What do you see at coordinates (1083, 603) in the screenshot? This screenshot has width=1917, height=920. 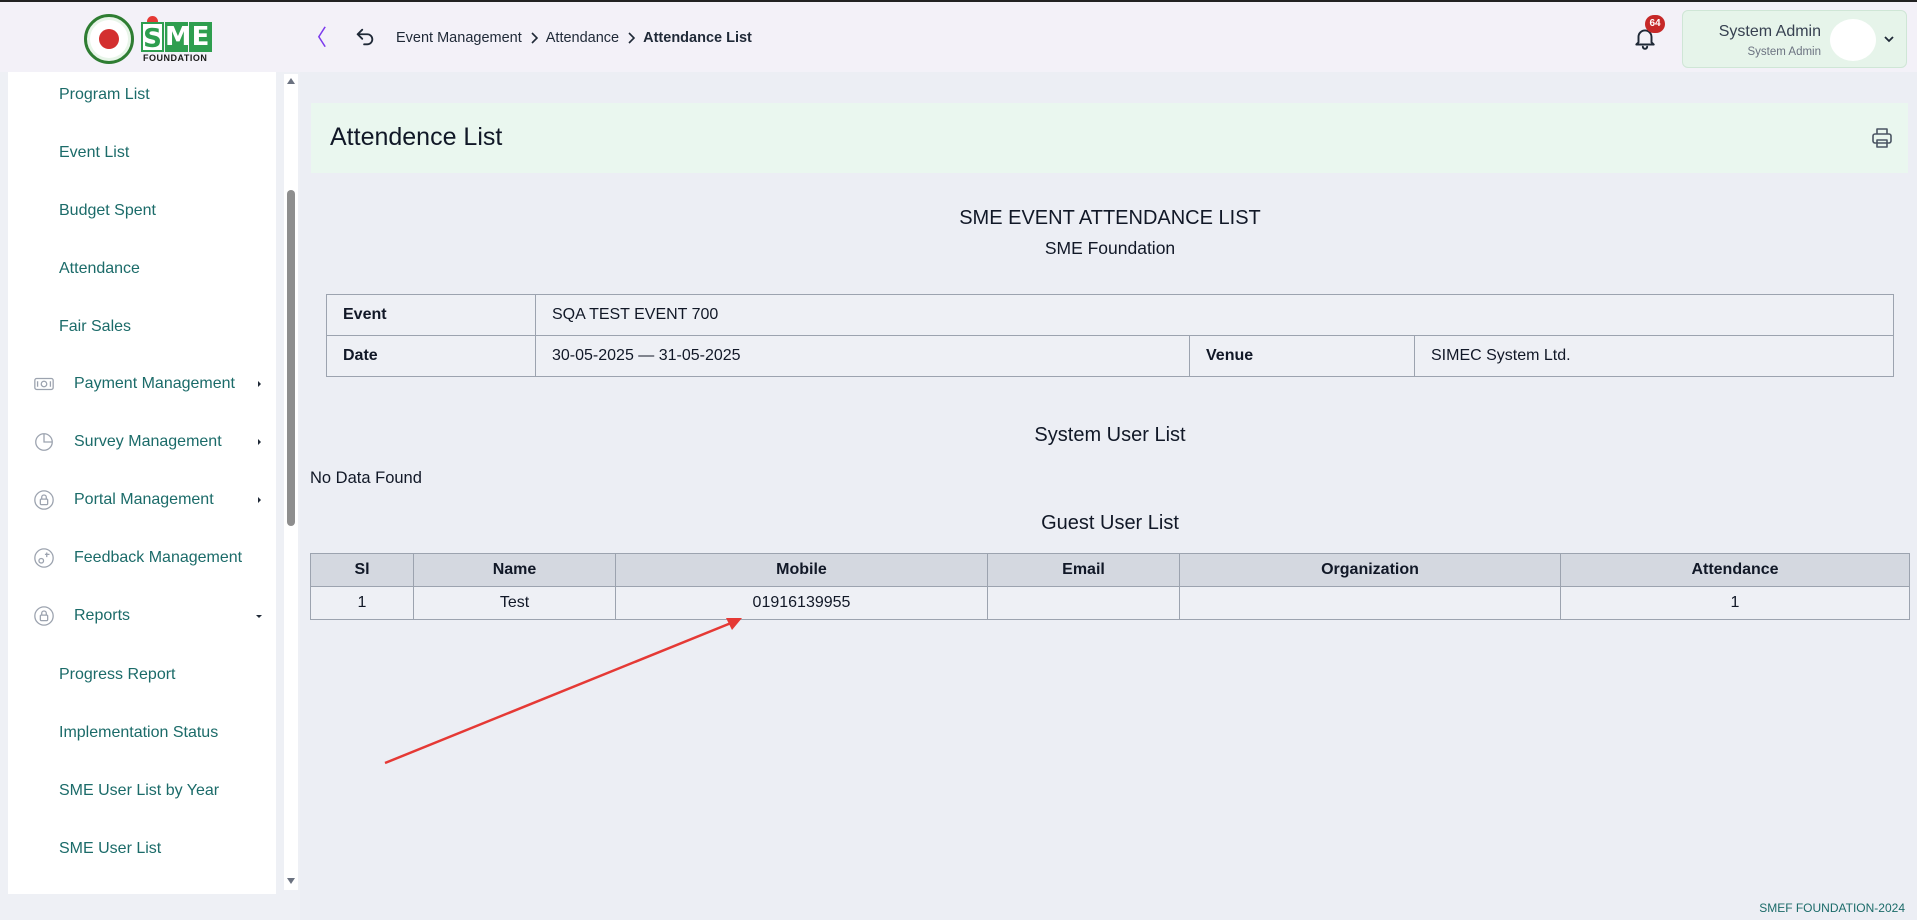 I see `cell-email` at bounding box center [1083, 603].